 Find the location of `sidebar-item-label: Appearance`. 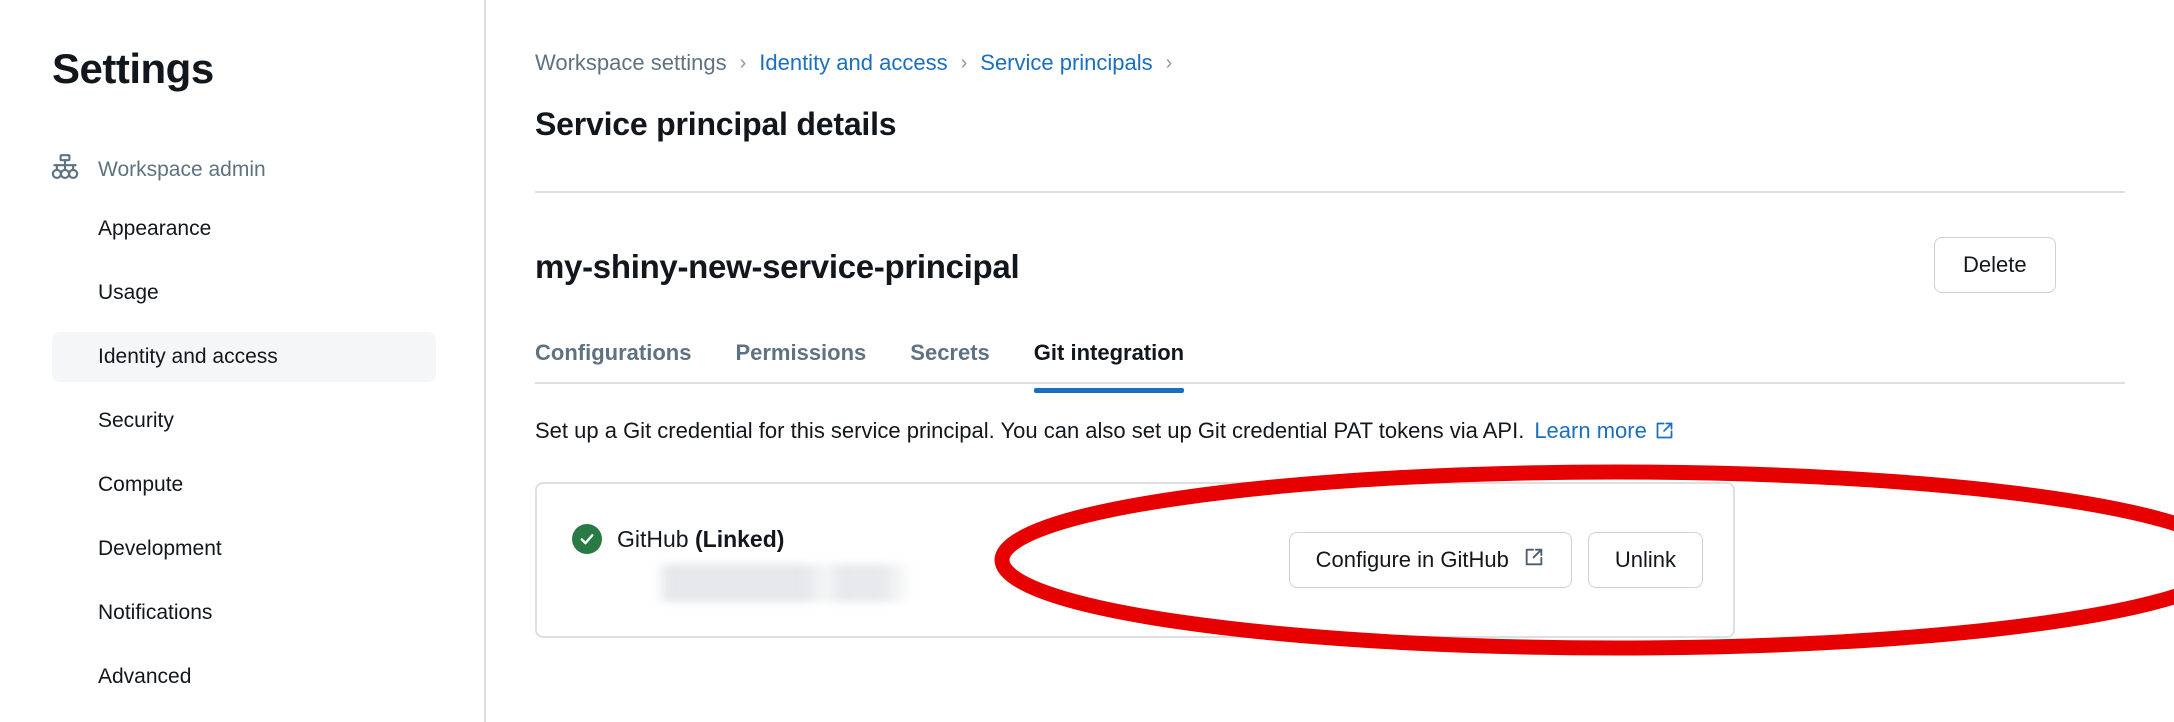

sidebar-item-label: Appearance is located at coordinates (155, 228).